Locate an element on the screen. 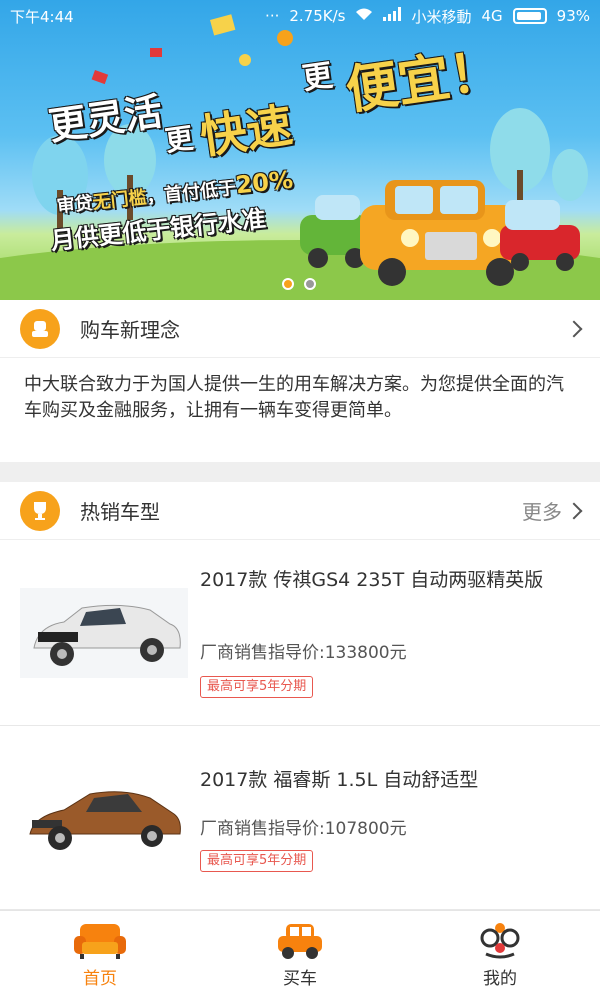  trophy-hand-icon is located at coordinates (40, 328).